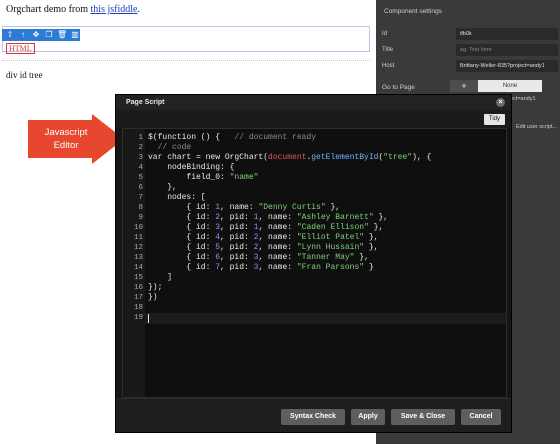  I want to click on code-text: });, so click(155, 288).